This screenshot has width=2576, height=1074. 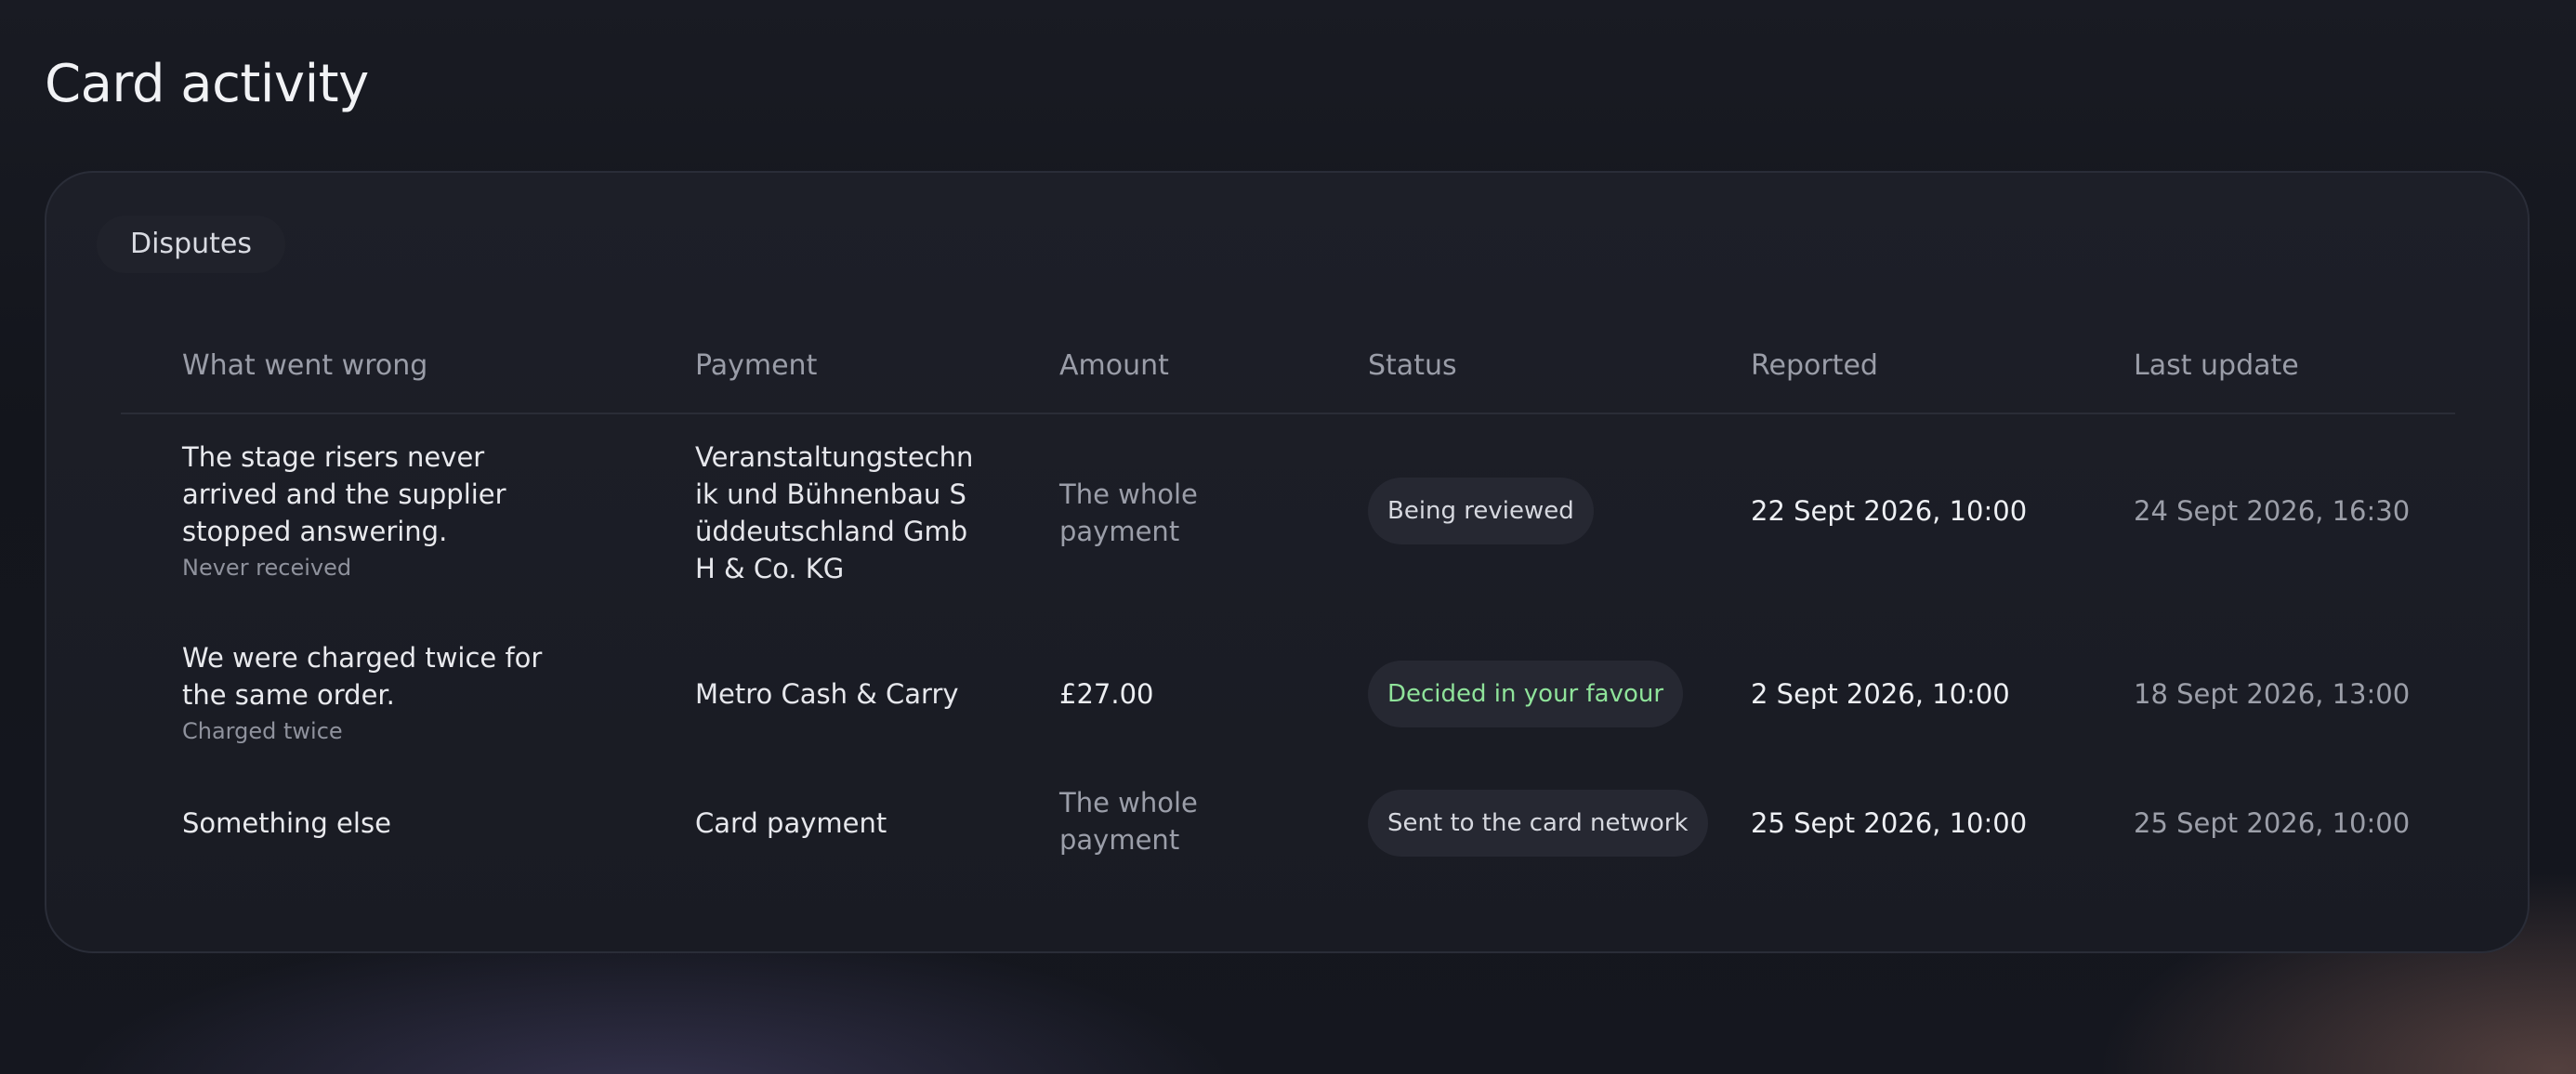 I want to click on last-update-cell: 24 Sept 2026, 16:30, so click(x=2272, y=511).